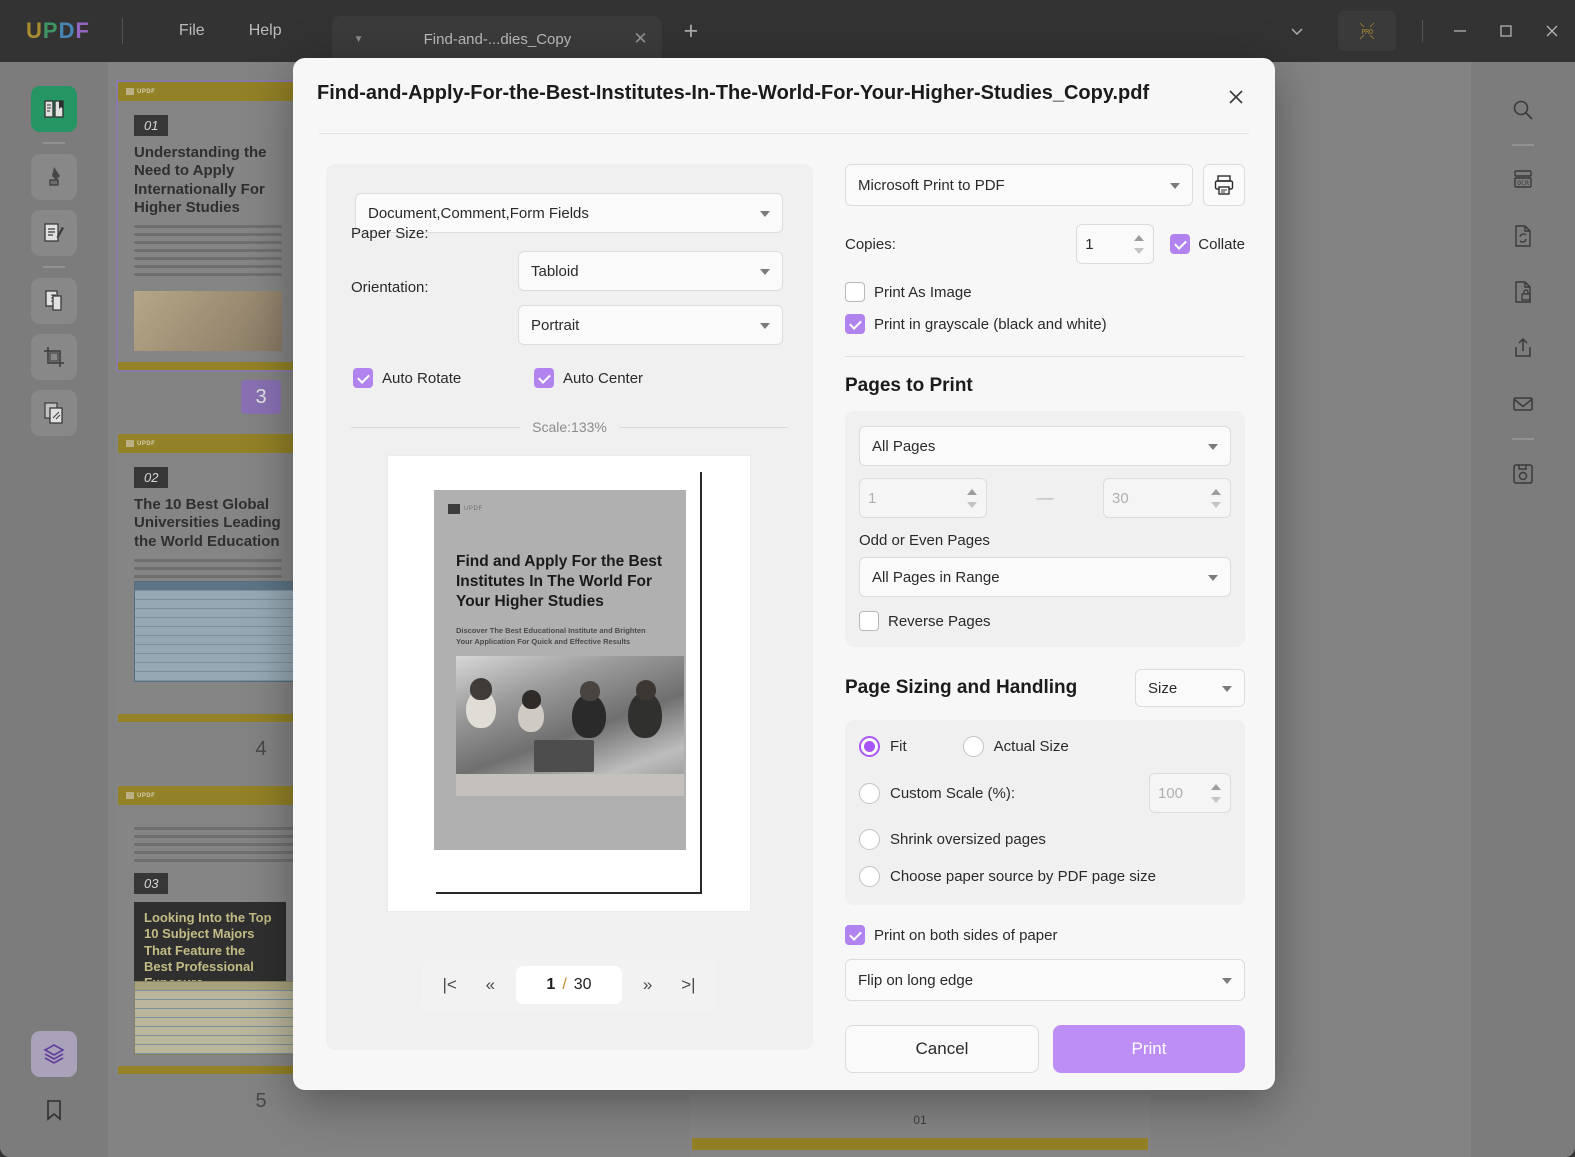 The image size is (1575, 1157). Describe the element at coordinates (1120, 498) in the screenshot. I see `range-to-value: 30` at that location.